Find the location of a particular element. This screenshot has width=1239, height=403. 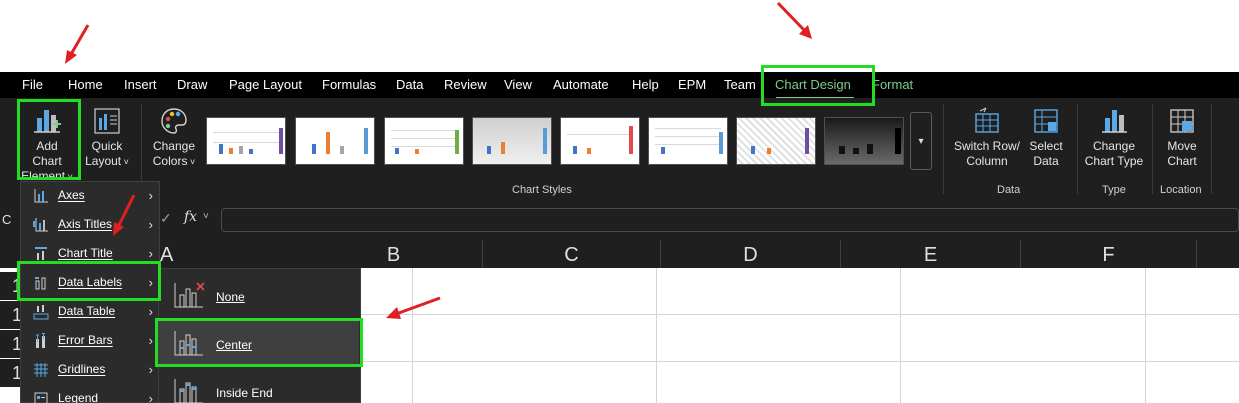

change-chart-type-button: Change Chart Type is located at coordinates (1114, 137).